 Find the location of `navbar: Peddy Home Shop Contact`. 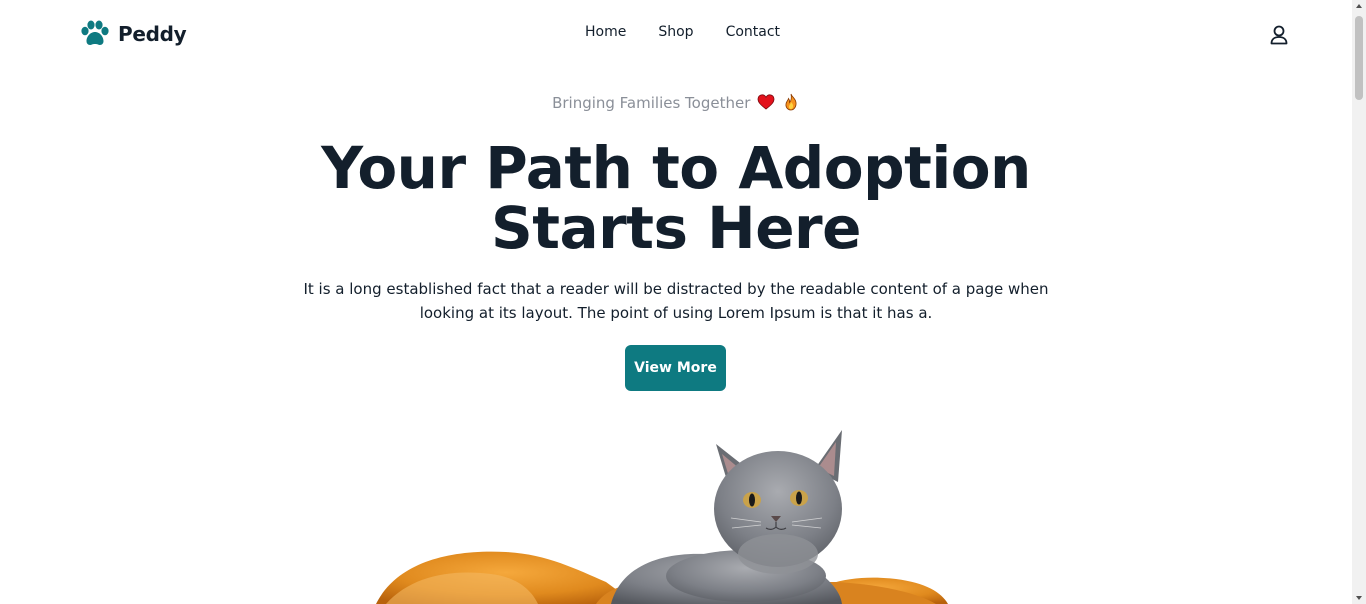

navbar: Peddy Home Shop Contact is located at coordinates (676, 35).